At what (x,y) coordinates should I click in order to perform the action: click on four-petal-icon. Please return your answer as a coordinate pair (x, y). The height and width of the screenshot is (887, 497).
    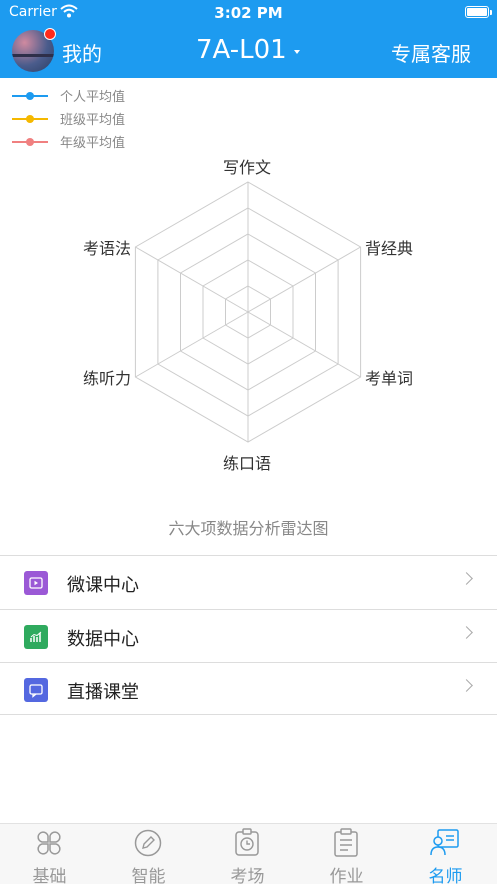
    Looking at the image, I should click on (49, 843).